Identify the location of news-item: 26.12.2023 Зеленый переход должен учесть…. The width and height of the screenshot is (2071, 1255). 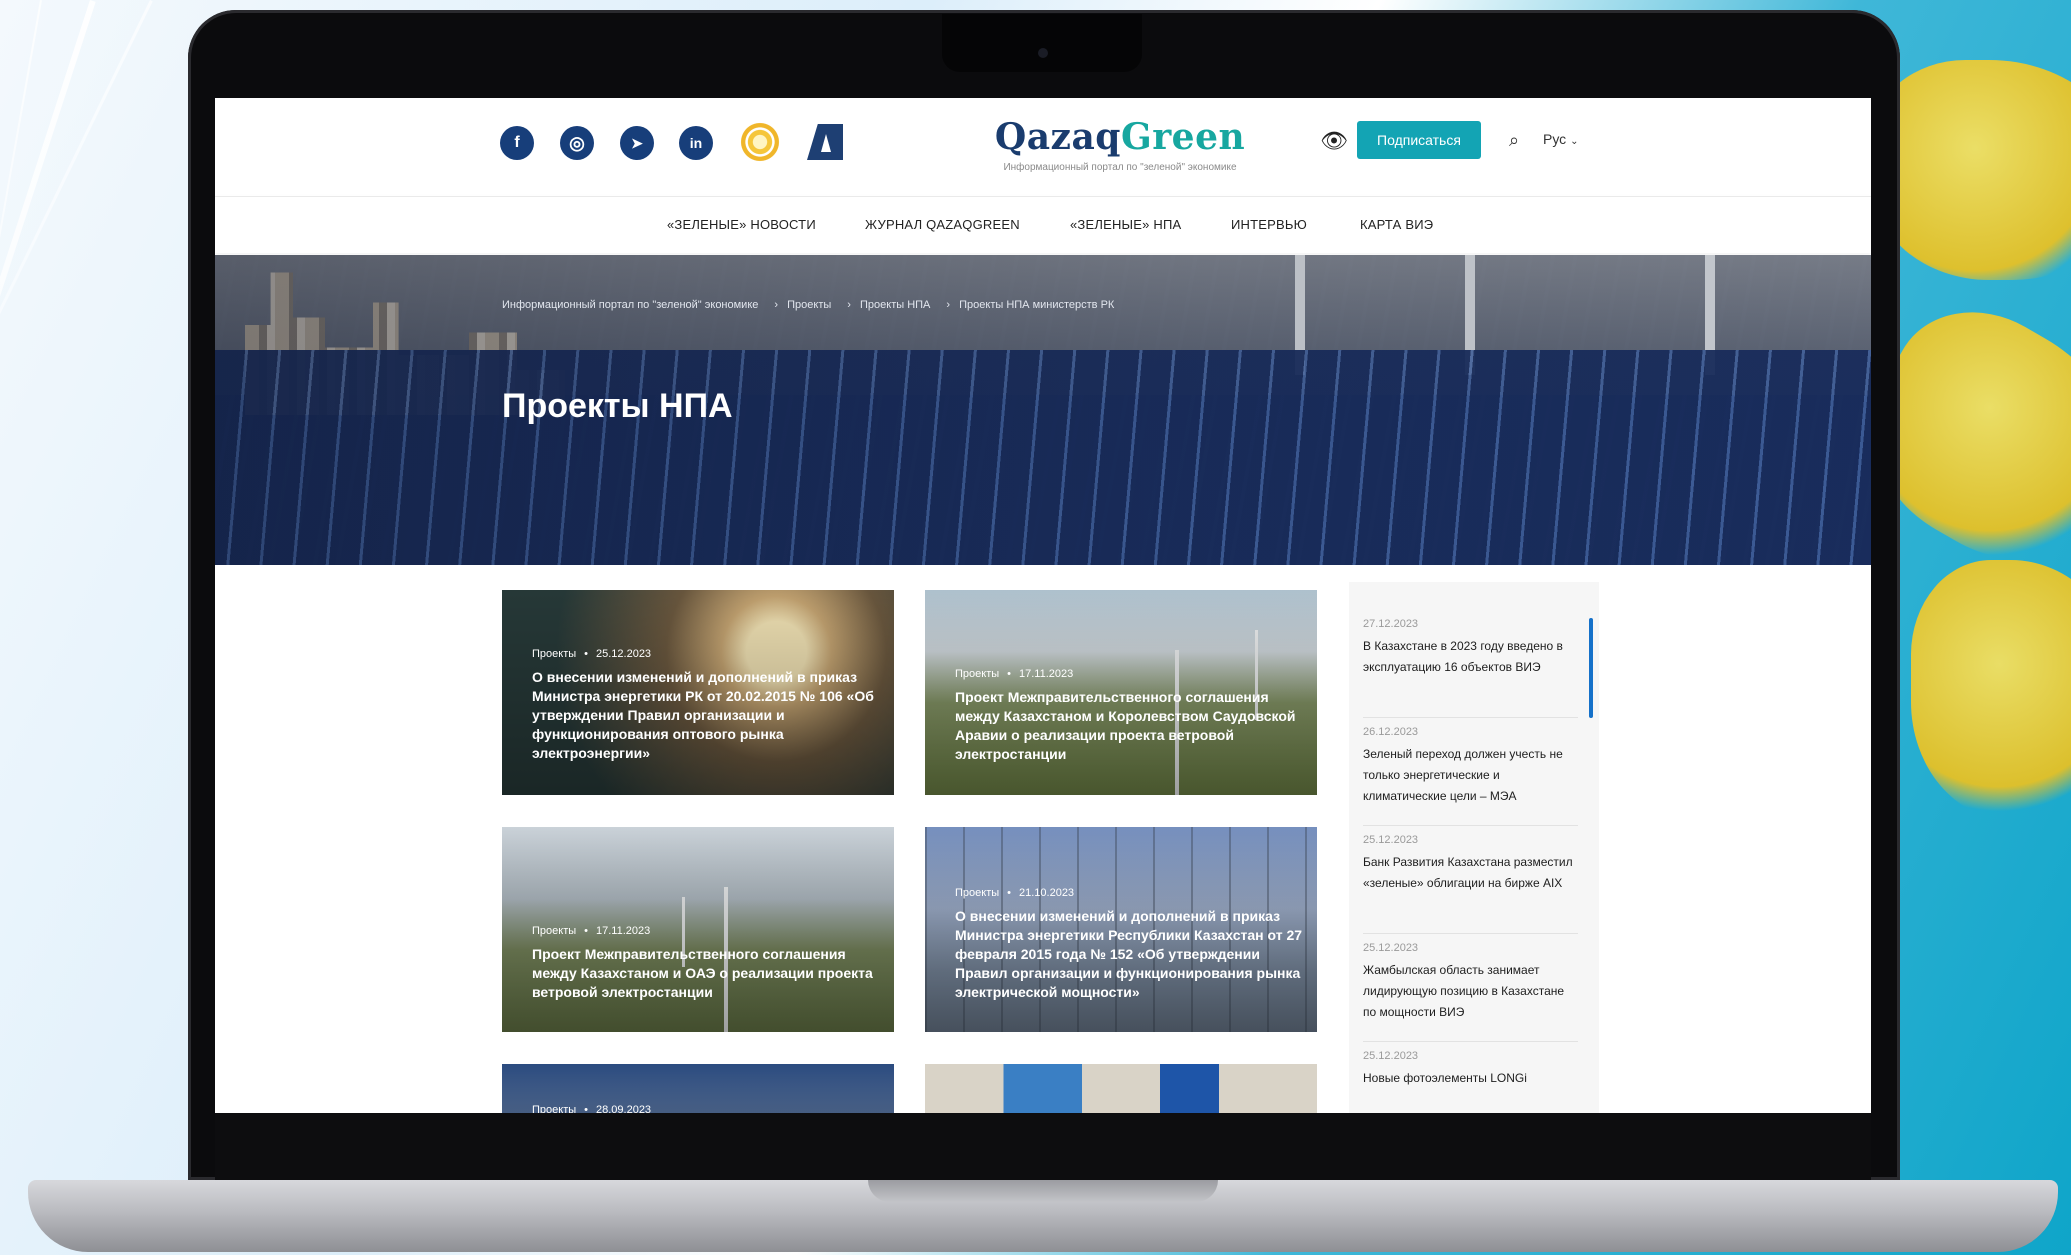
(1470, 766).